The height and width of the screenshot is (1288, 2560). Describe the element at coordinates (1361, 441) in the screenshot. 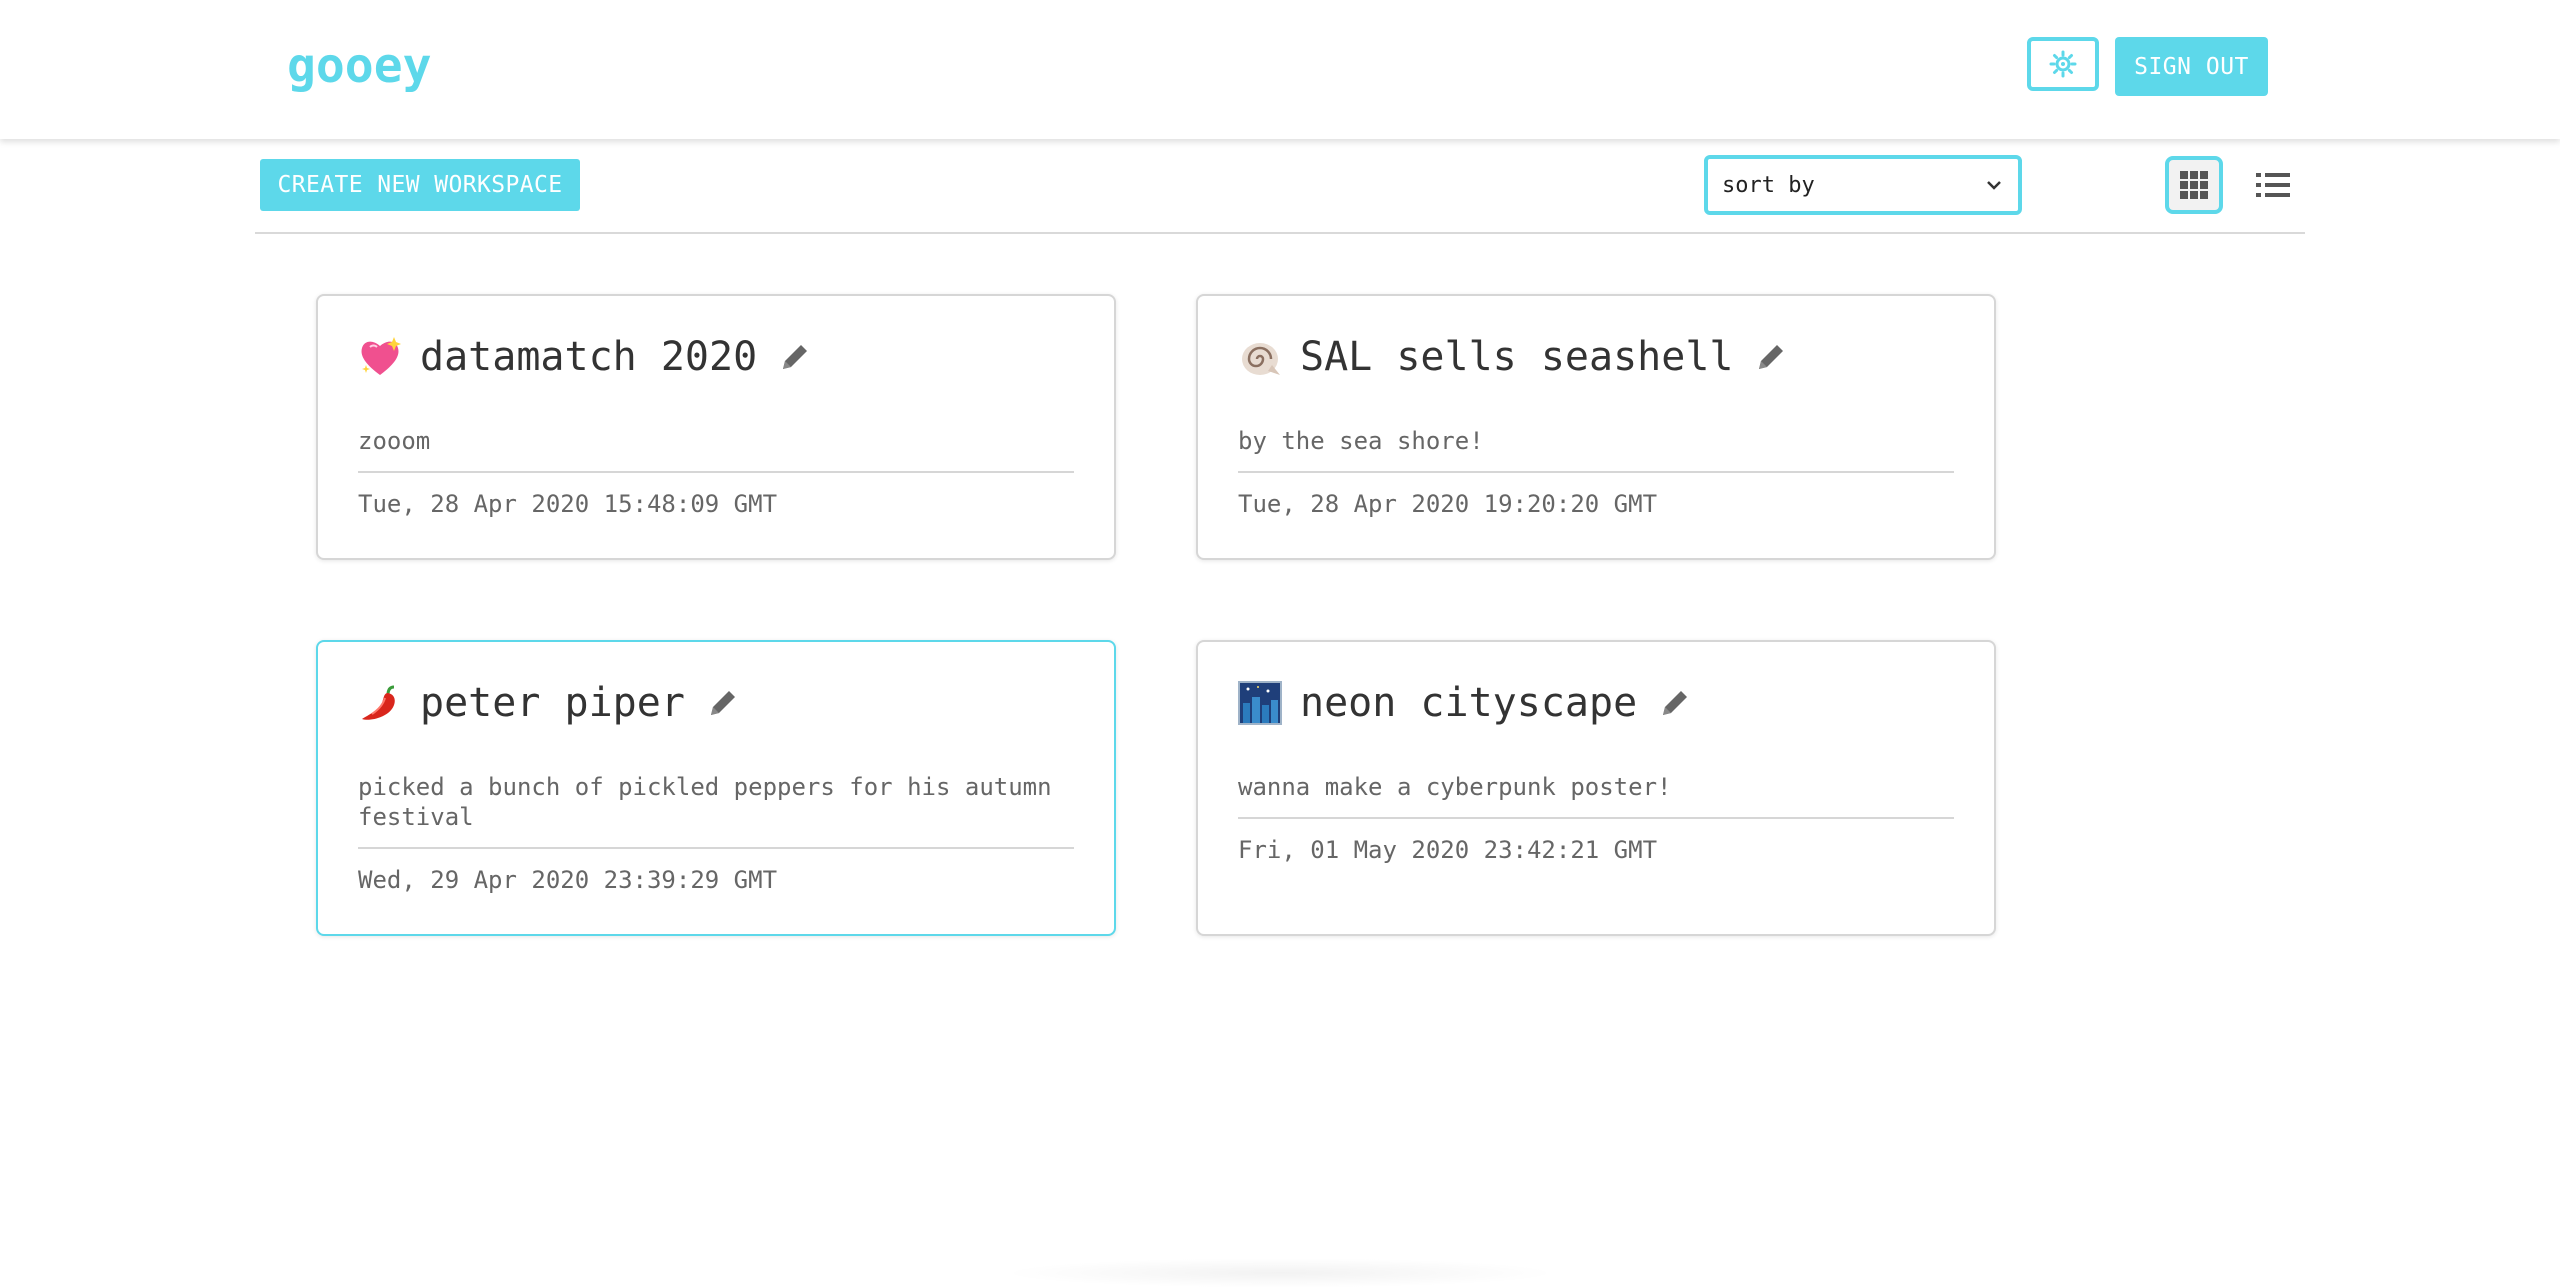

I see `workspace-description: by the sea shore!` at that location.